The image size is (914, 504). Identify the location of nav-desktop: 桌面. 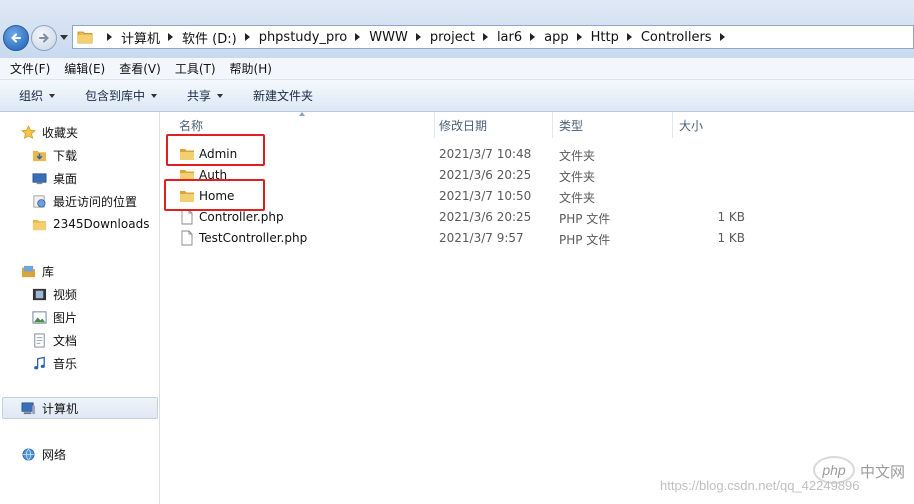
(54, 178).